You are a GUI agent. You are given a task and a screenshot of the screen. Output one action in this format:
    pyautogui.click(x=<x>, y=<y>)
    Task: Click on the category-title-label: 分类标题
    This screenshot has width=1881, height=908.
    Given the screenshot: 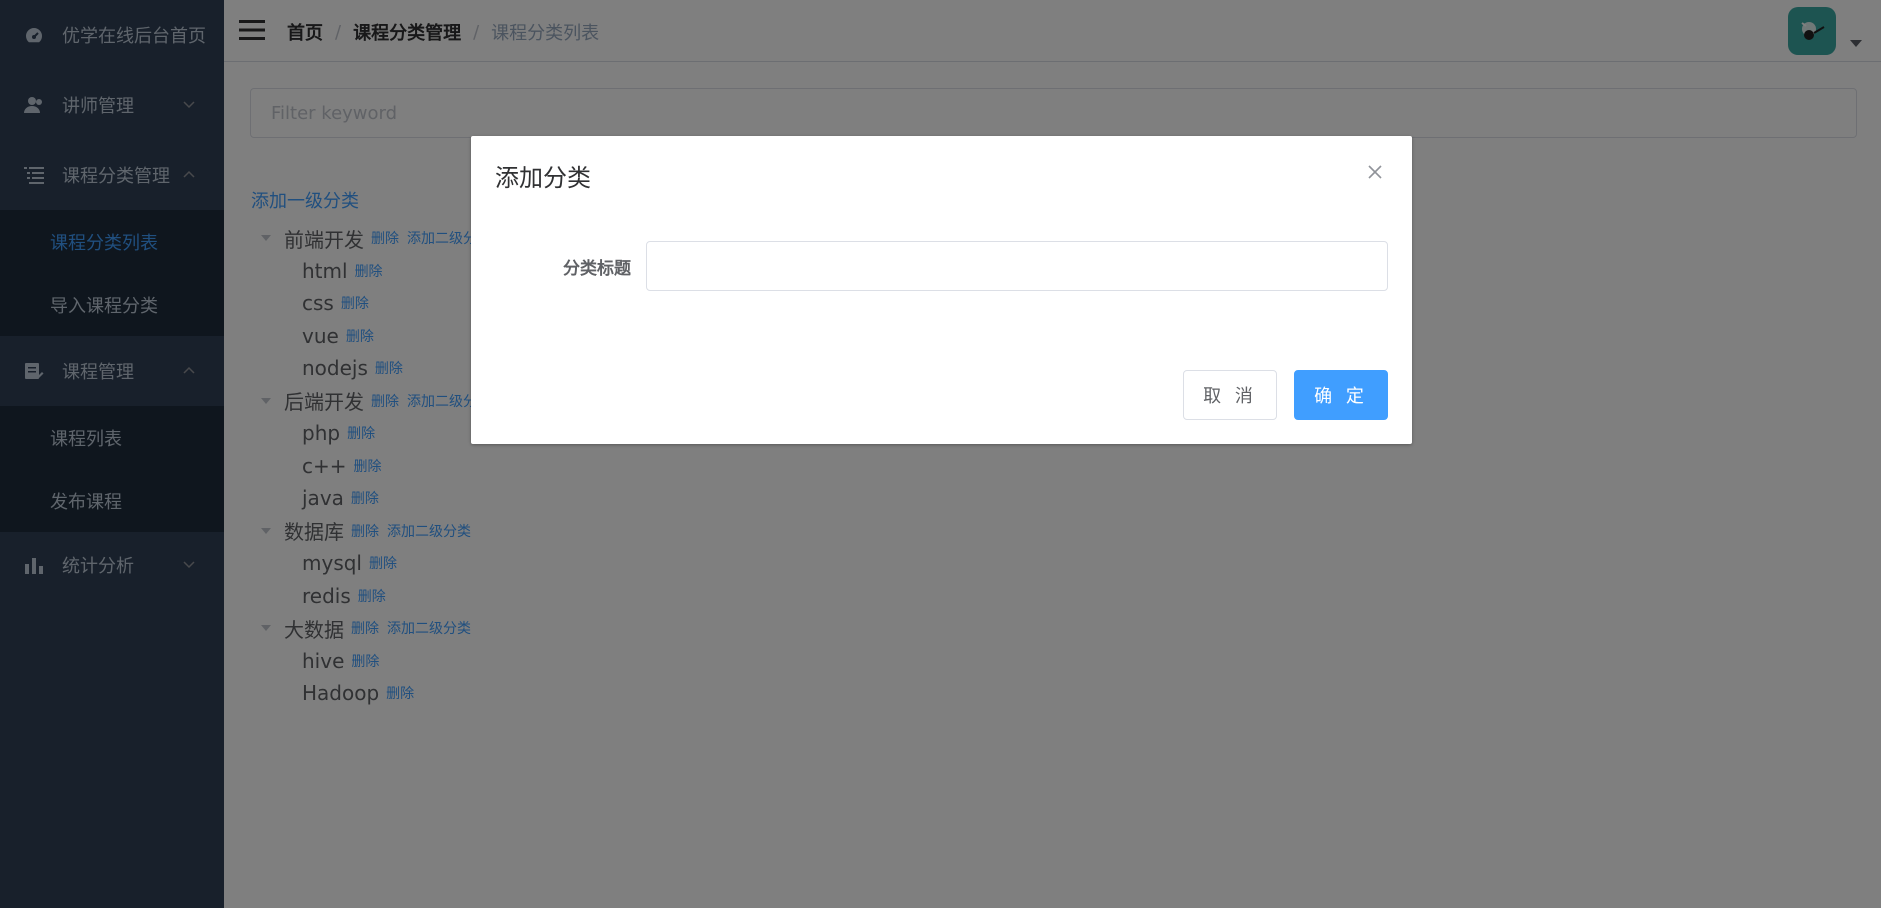 What is the action you would take?
    pyautogui.click(x=597, y=269)
    